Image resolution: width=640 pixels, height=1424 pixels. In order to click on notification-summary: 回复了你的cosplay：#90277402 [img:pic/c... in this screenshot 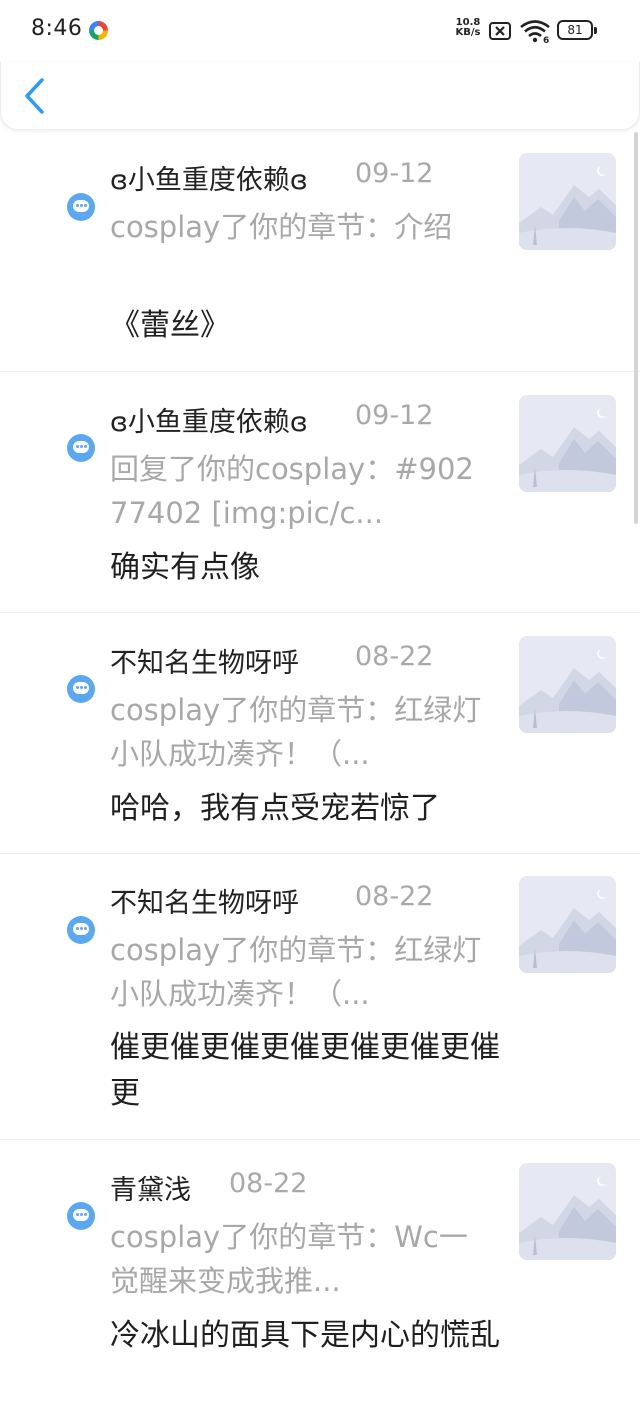, I will do `click(292, 491)`.